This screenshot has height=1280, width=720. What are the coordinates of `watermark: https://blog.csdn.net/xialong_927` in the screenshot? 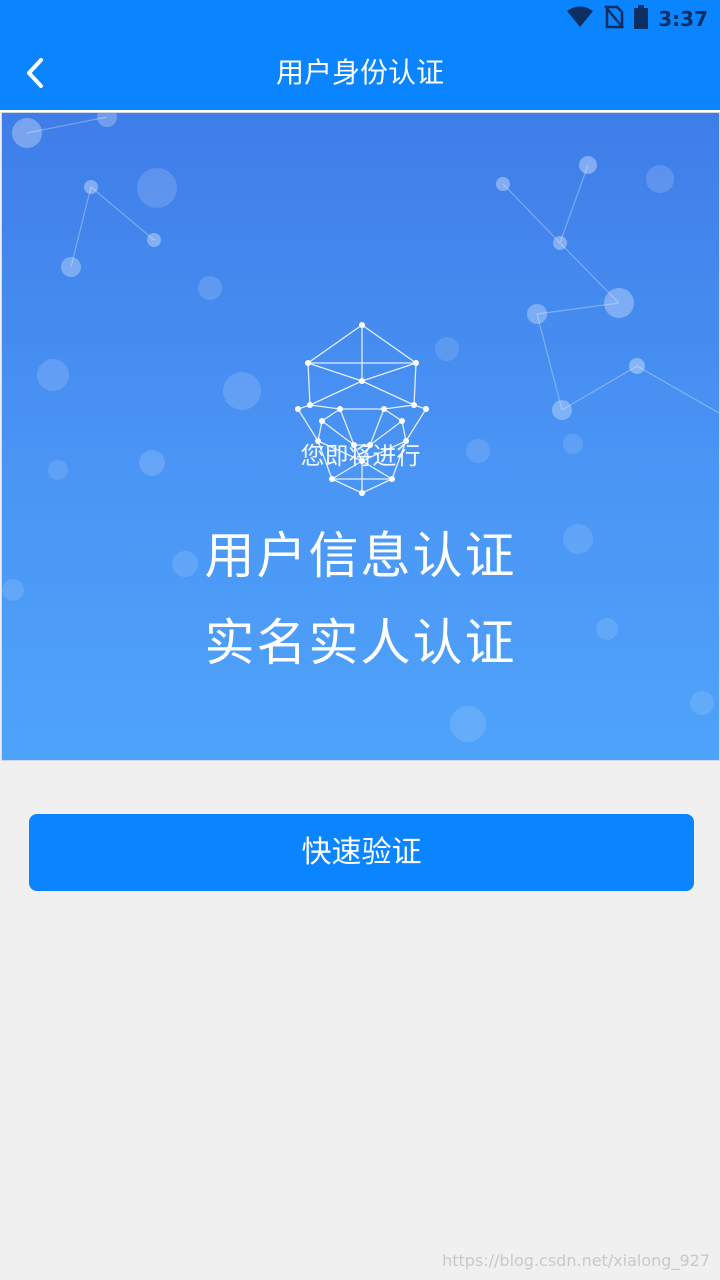 It's located at (576, 1260).